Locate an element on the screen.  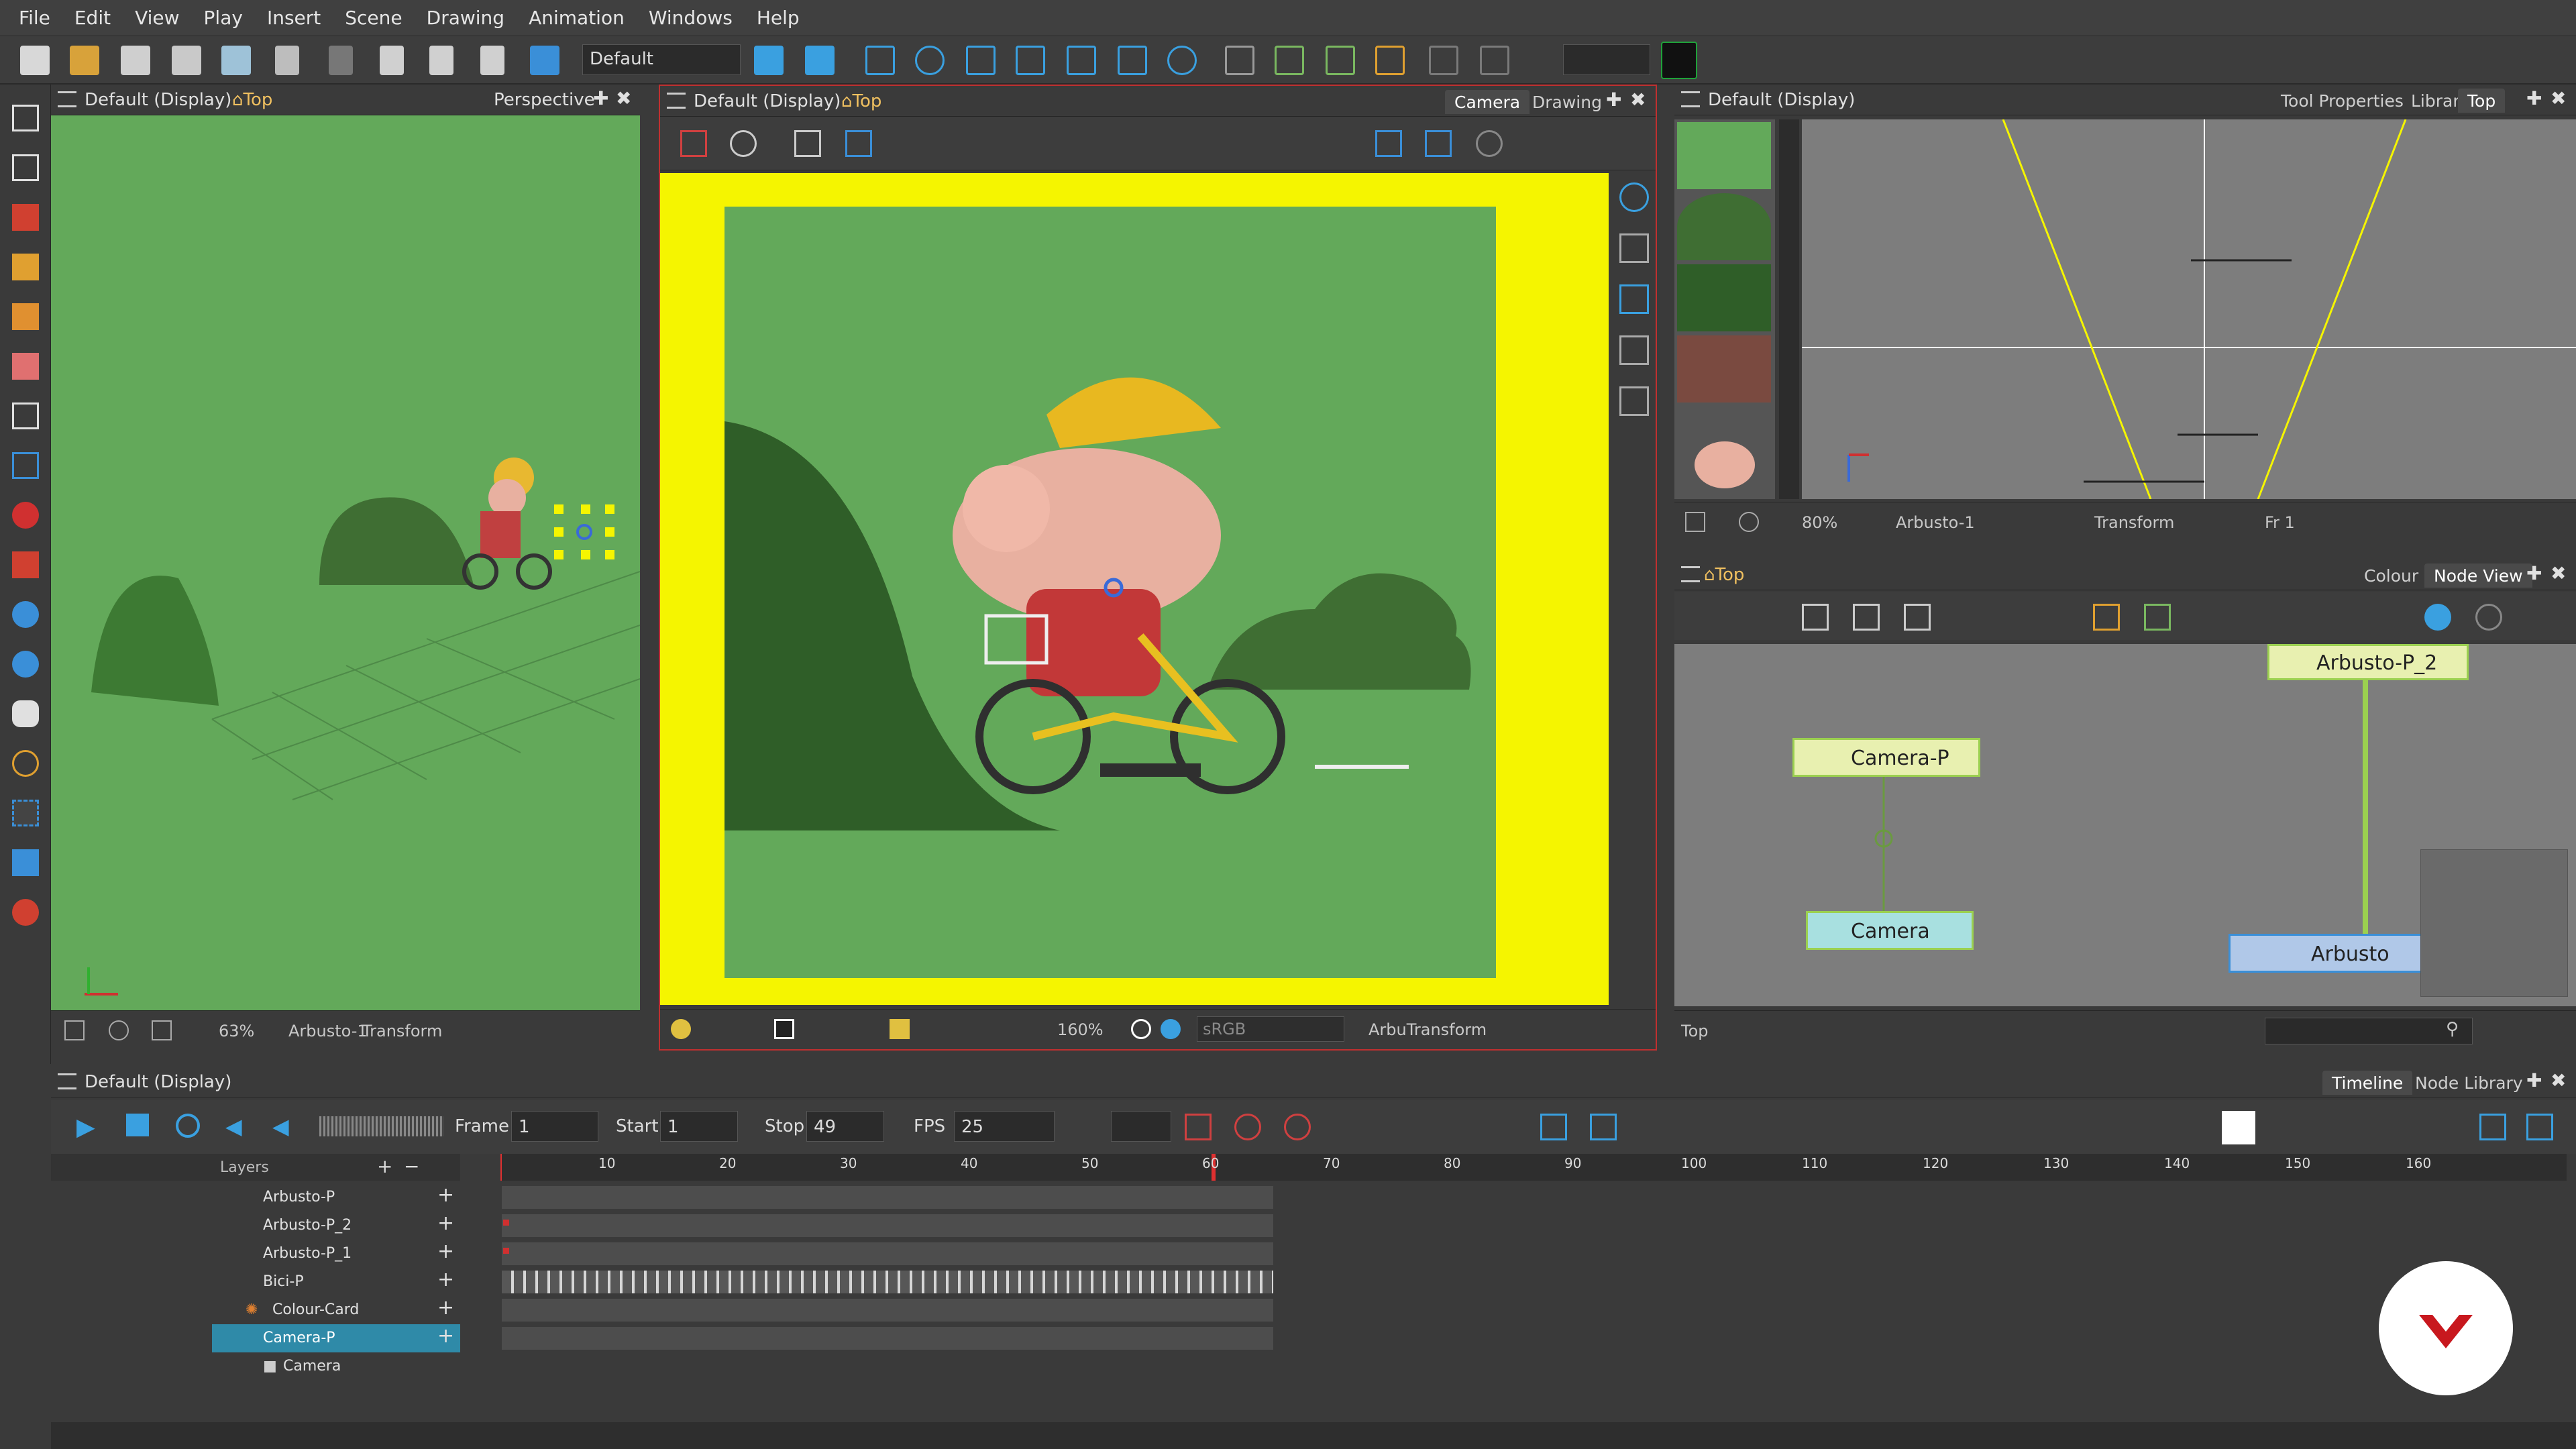
workspace-select: Default is located at coordinates (661, 59).